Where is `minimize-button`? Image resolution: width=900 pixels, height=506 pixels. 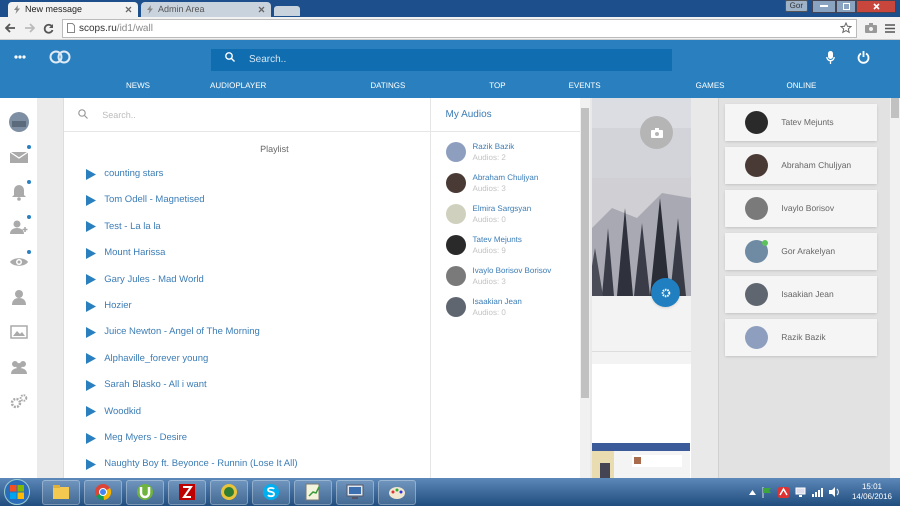 minimize-button is located at coordinates (824, 6).